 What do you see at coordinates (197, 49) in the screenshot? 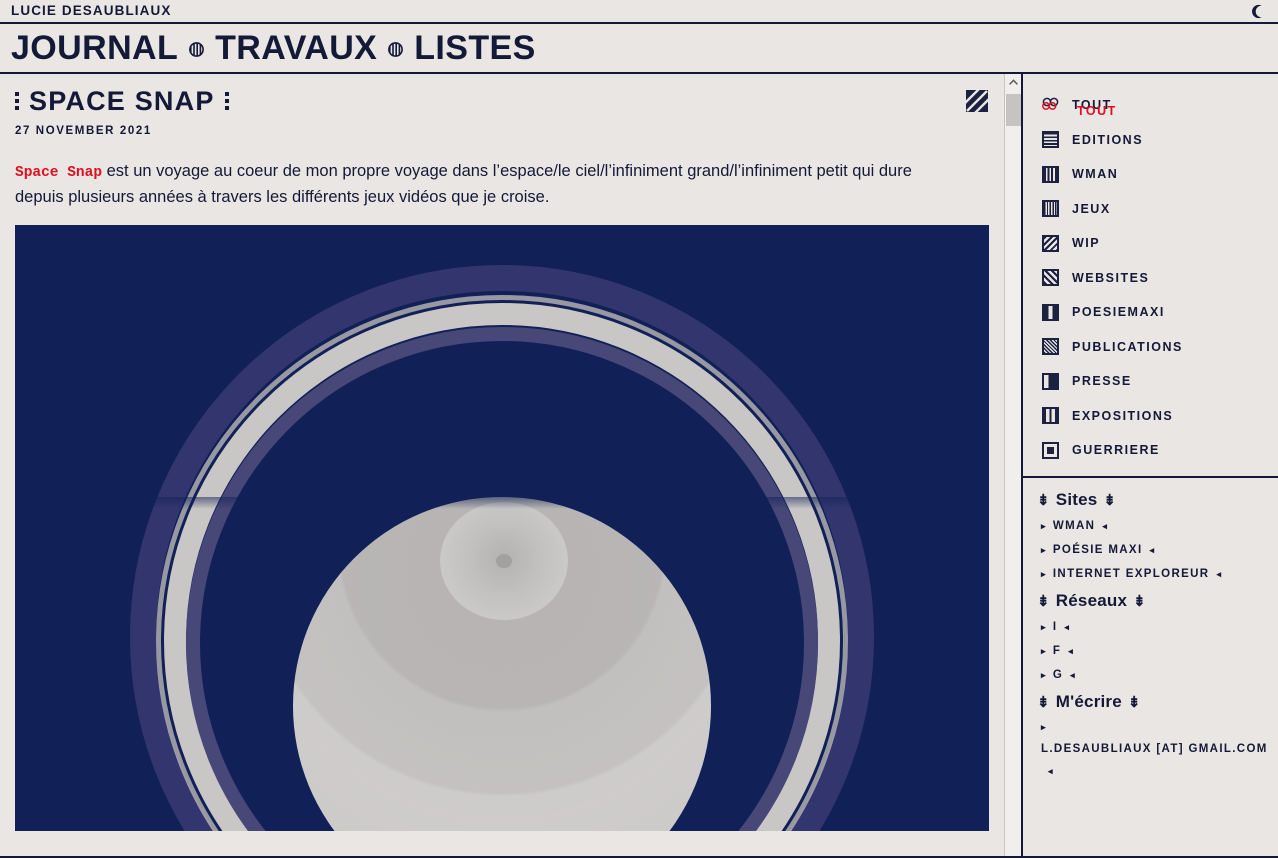
I see `striped-circle-icon` at bounding box center [197, 49].